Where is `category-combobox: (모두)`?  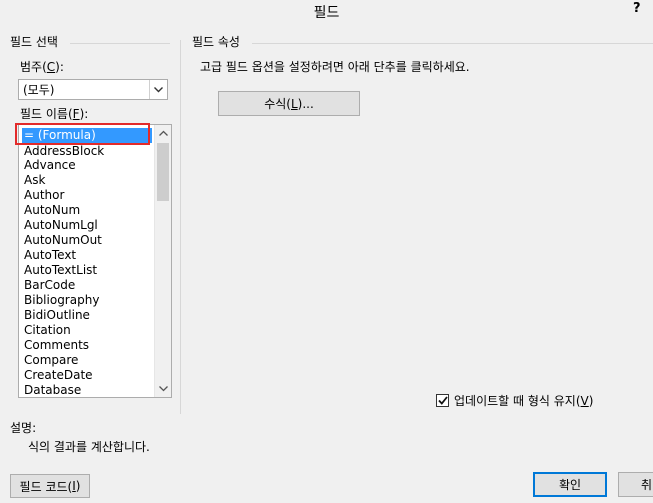 category-combobox: (모두) is located at coordinates (93, 89).